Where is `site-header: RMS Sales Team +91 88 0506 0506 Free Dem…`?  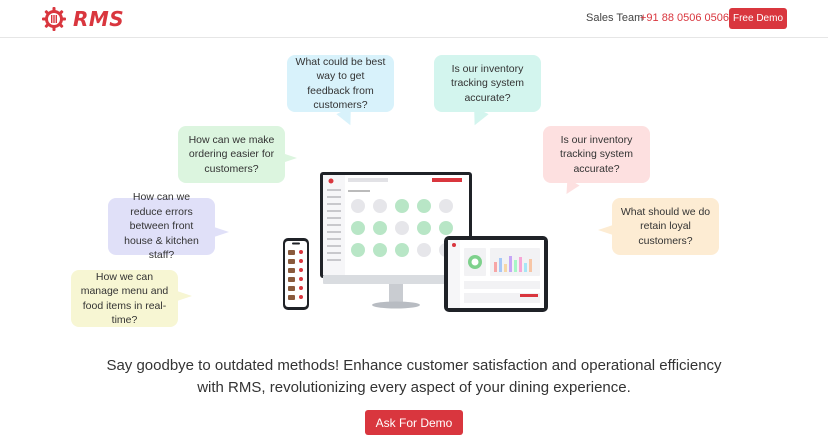 site-header: RMS Sales Team +91 88 0506 0506 Free Dem… is located at coordinates (414, 19).